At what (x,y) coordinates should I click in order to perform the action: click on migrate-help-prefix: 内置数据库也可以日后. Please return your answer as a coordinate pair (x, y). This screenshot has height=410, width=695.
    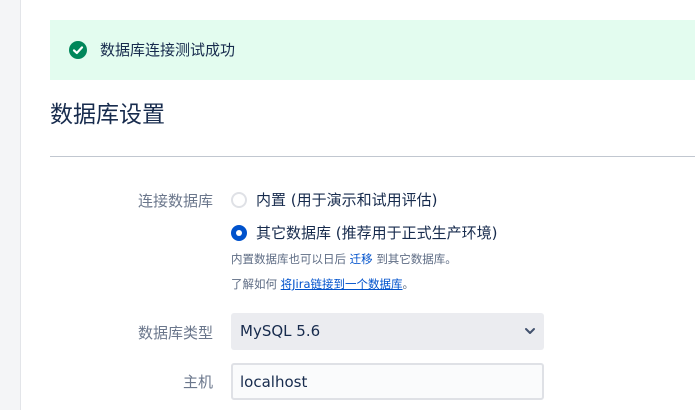
    Looking at the image, I should click on (288, 259).